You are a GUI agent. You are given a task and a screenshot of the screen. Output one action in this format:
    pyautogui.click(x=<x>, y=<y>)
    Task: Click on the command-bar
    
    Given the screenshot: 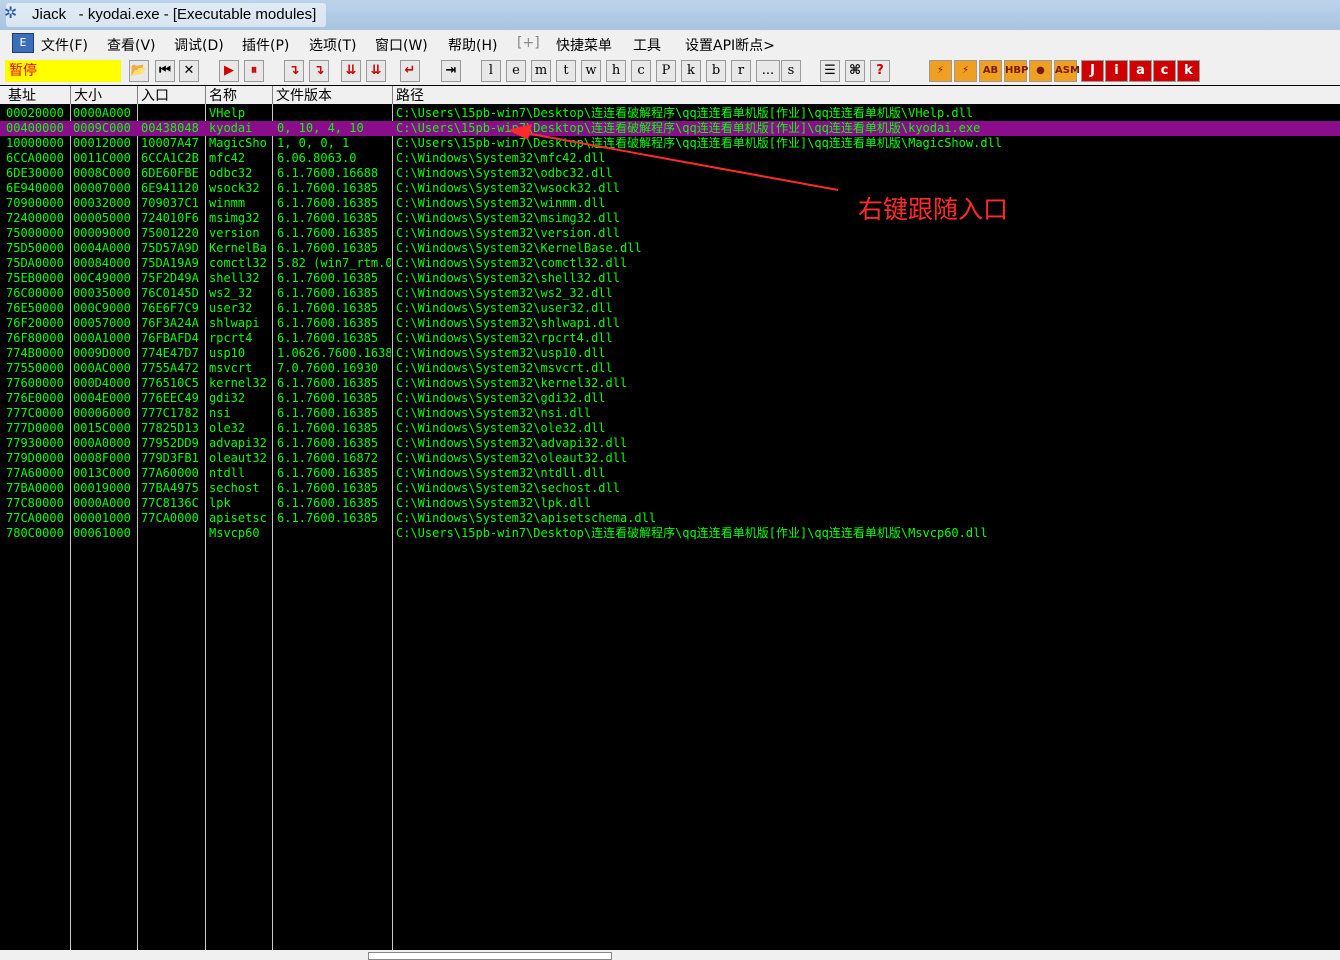 What is the action you would take?
    pyautogui.click(x=670, y=955)
    